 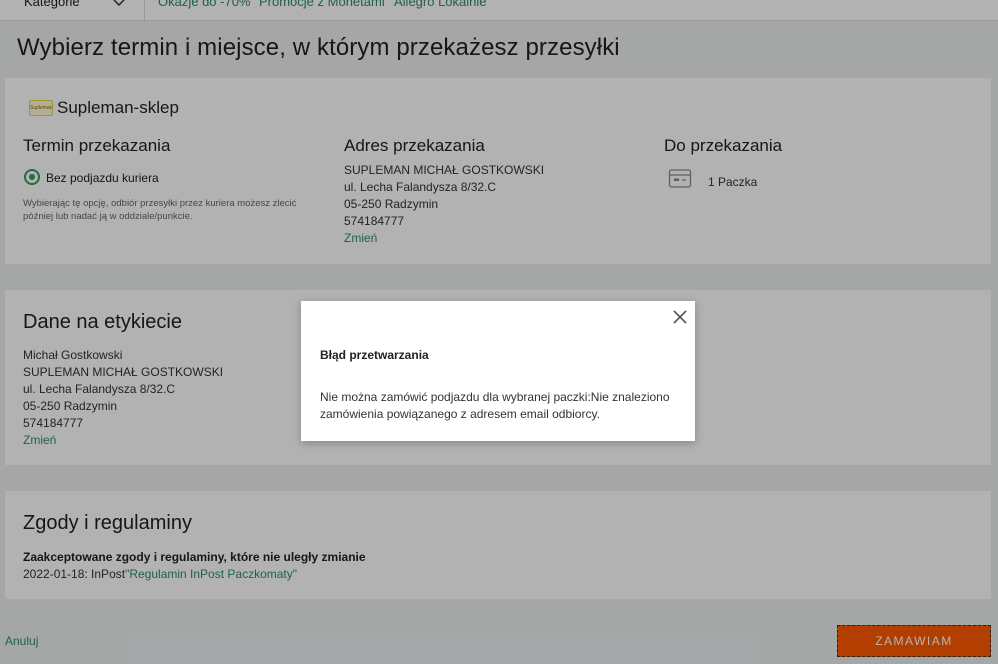 What do you see at coordinates (680, 317) in the screenshot?
I see `close-icon` at bounding box center [680, 317].